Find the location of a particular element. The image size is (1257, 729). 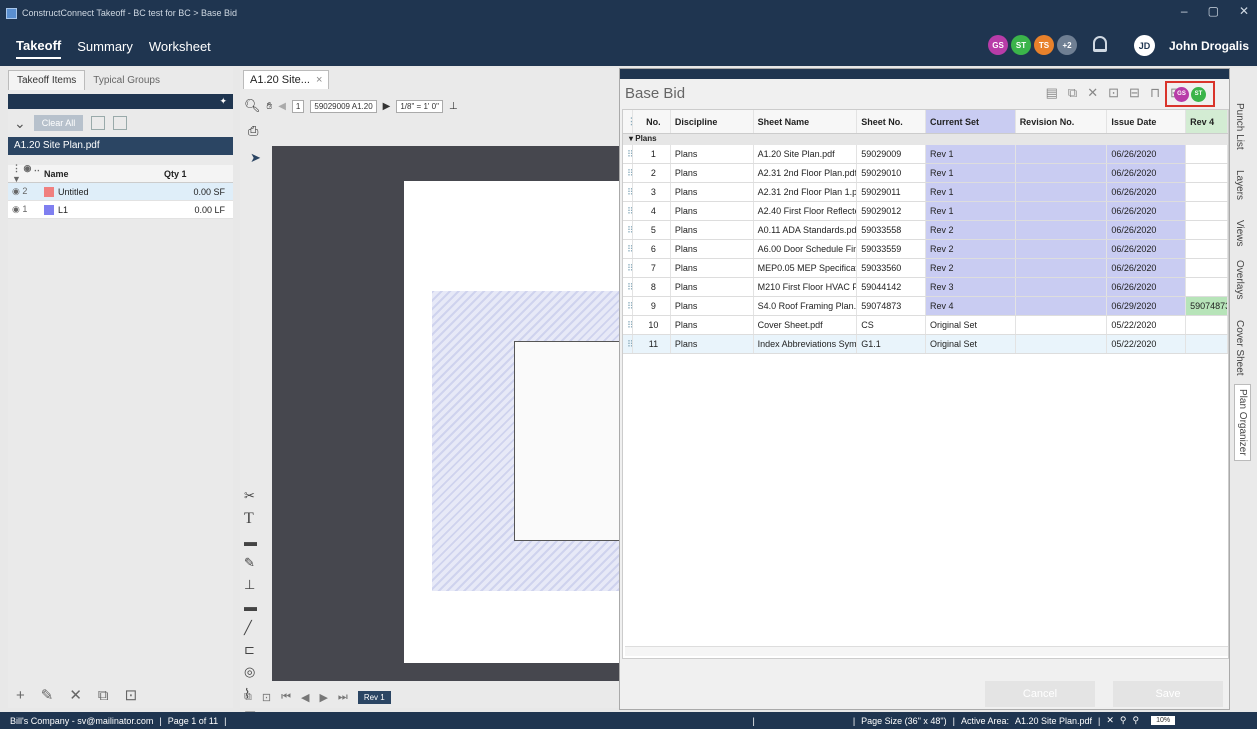

menu-summary: Summary is located at coordinates (105, 46).